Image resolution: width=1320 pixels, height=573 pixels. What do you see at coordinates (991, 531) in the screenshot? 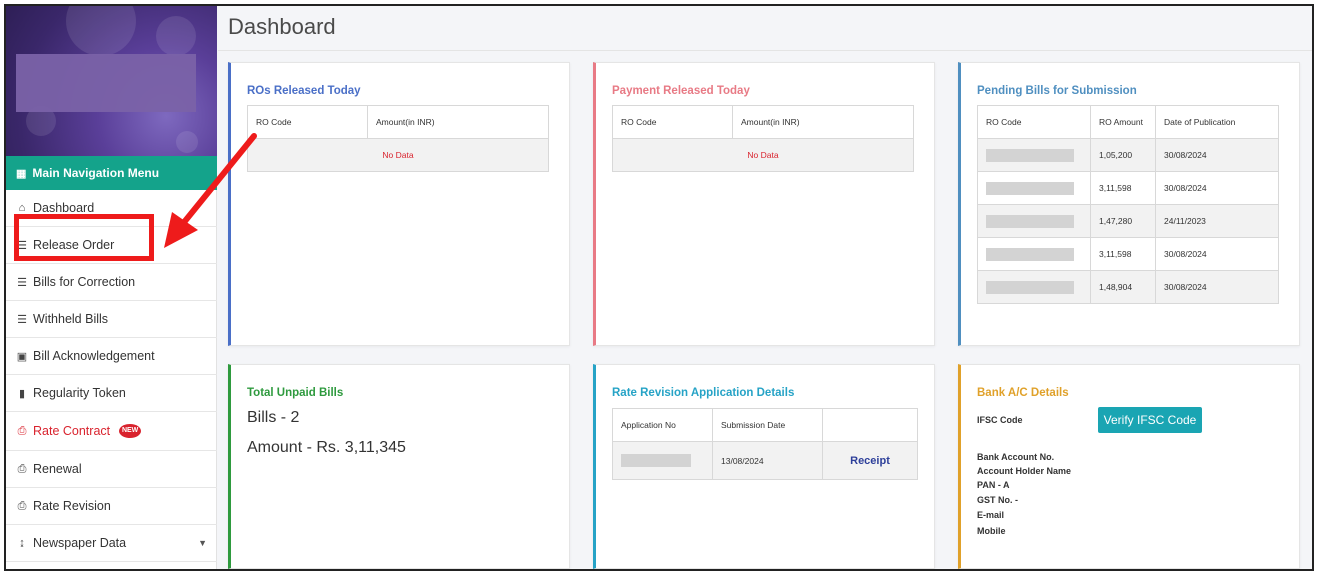
I see `mobile-label: Mobile` at bounding box center [991, 531].